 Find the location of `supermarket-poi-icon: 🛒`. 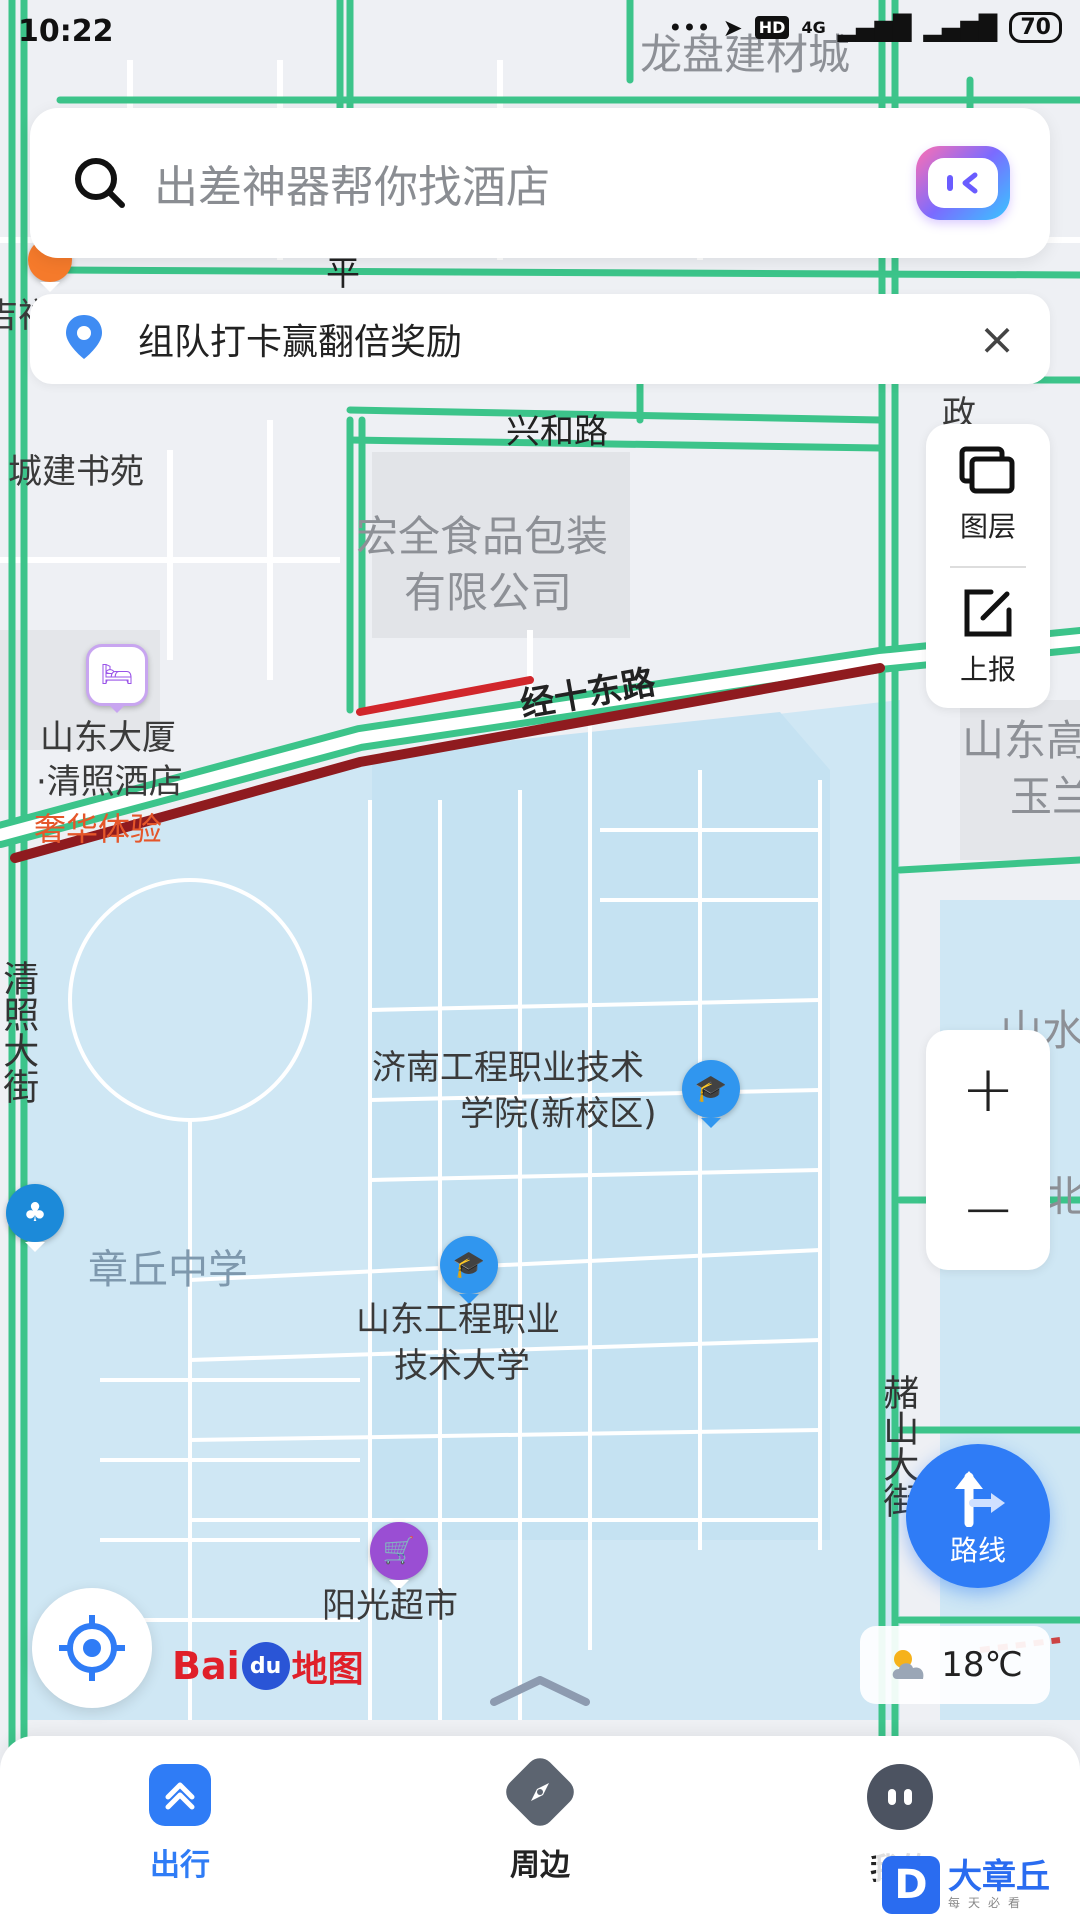

supermarket-poi-icon: 🛒 is located at coordinates (399, 1551).